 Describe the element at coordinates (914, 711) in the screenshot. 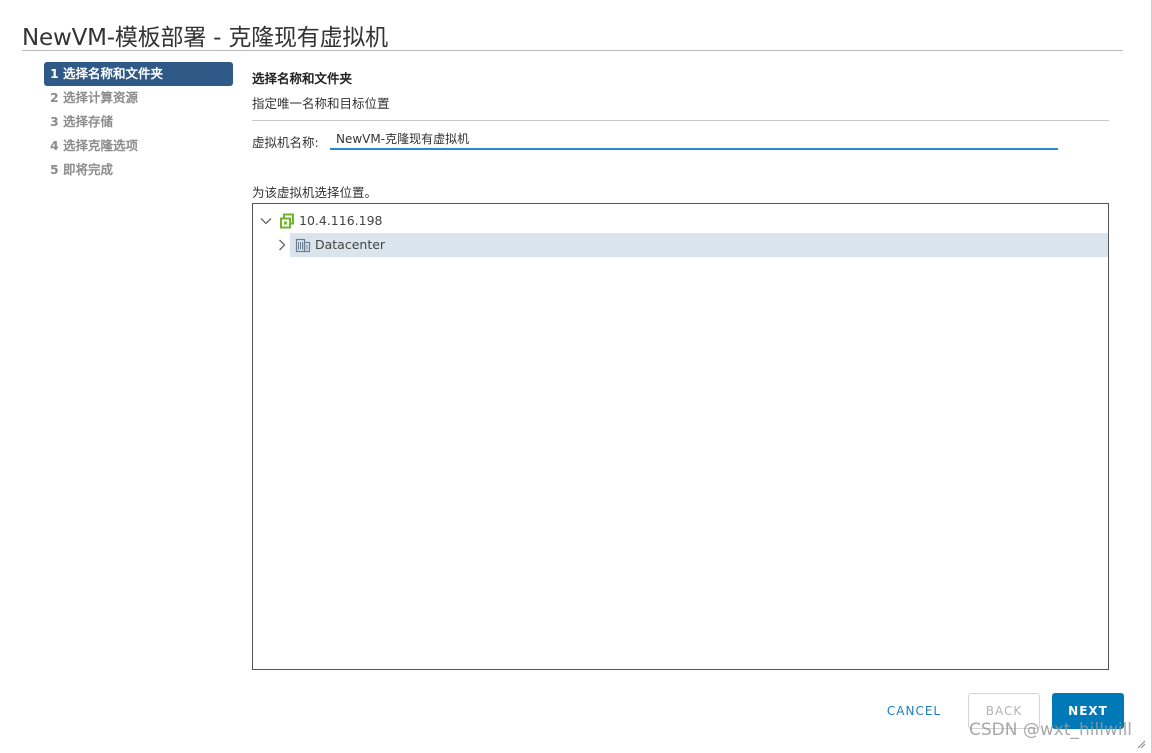

I see `cancel-button: CANCEL` at that location.